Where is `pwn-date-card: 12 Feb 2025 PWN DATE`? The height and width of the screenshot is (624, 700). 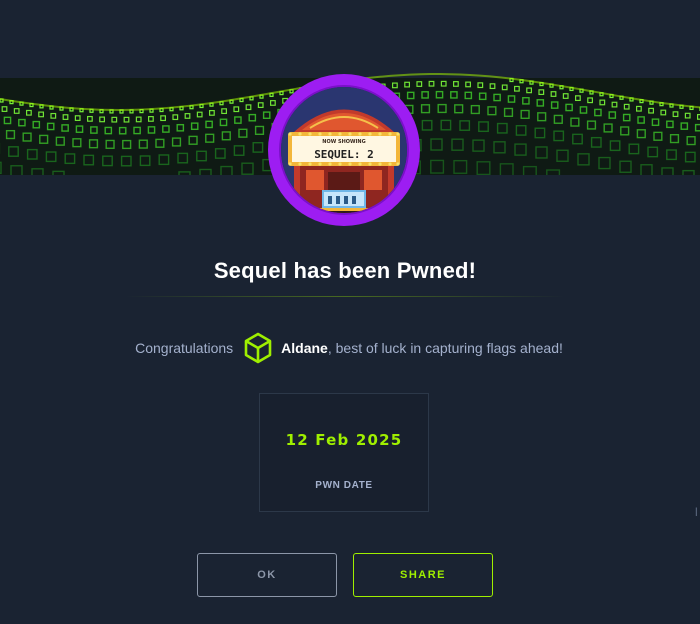 pwn-date-card: 12 Feb 2025 PWN DATE is located at coordinates (344, 452).